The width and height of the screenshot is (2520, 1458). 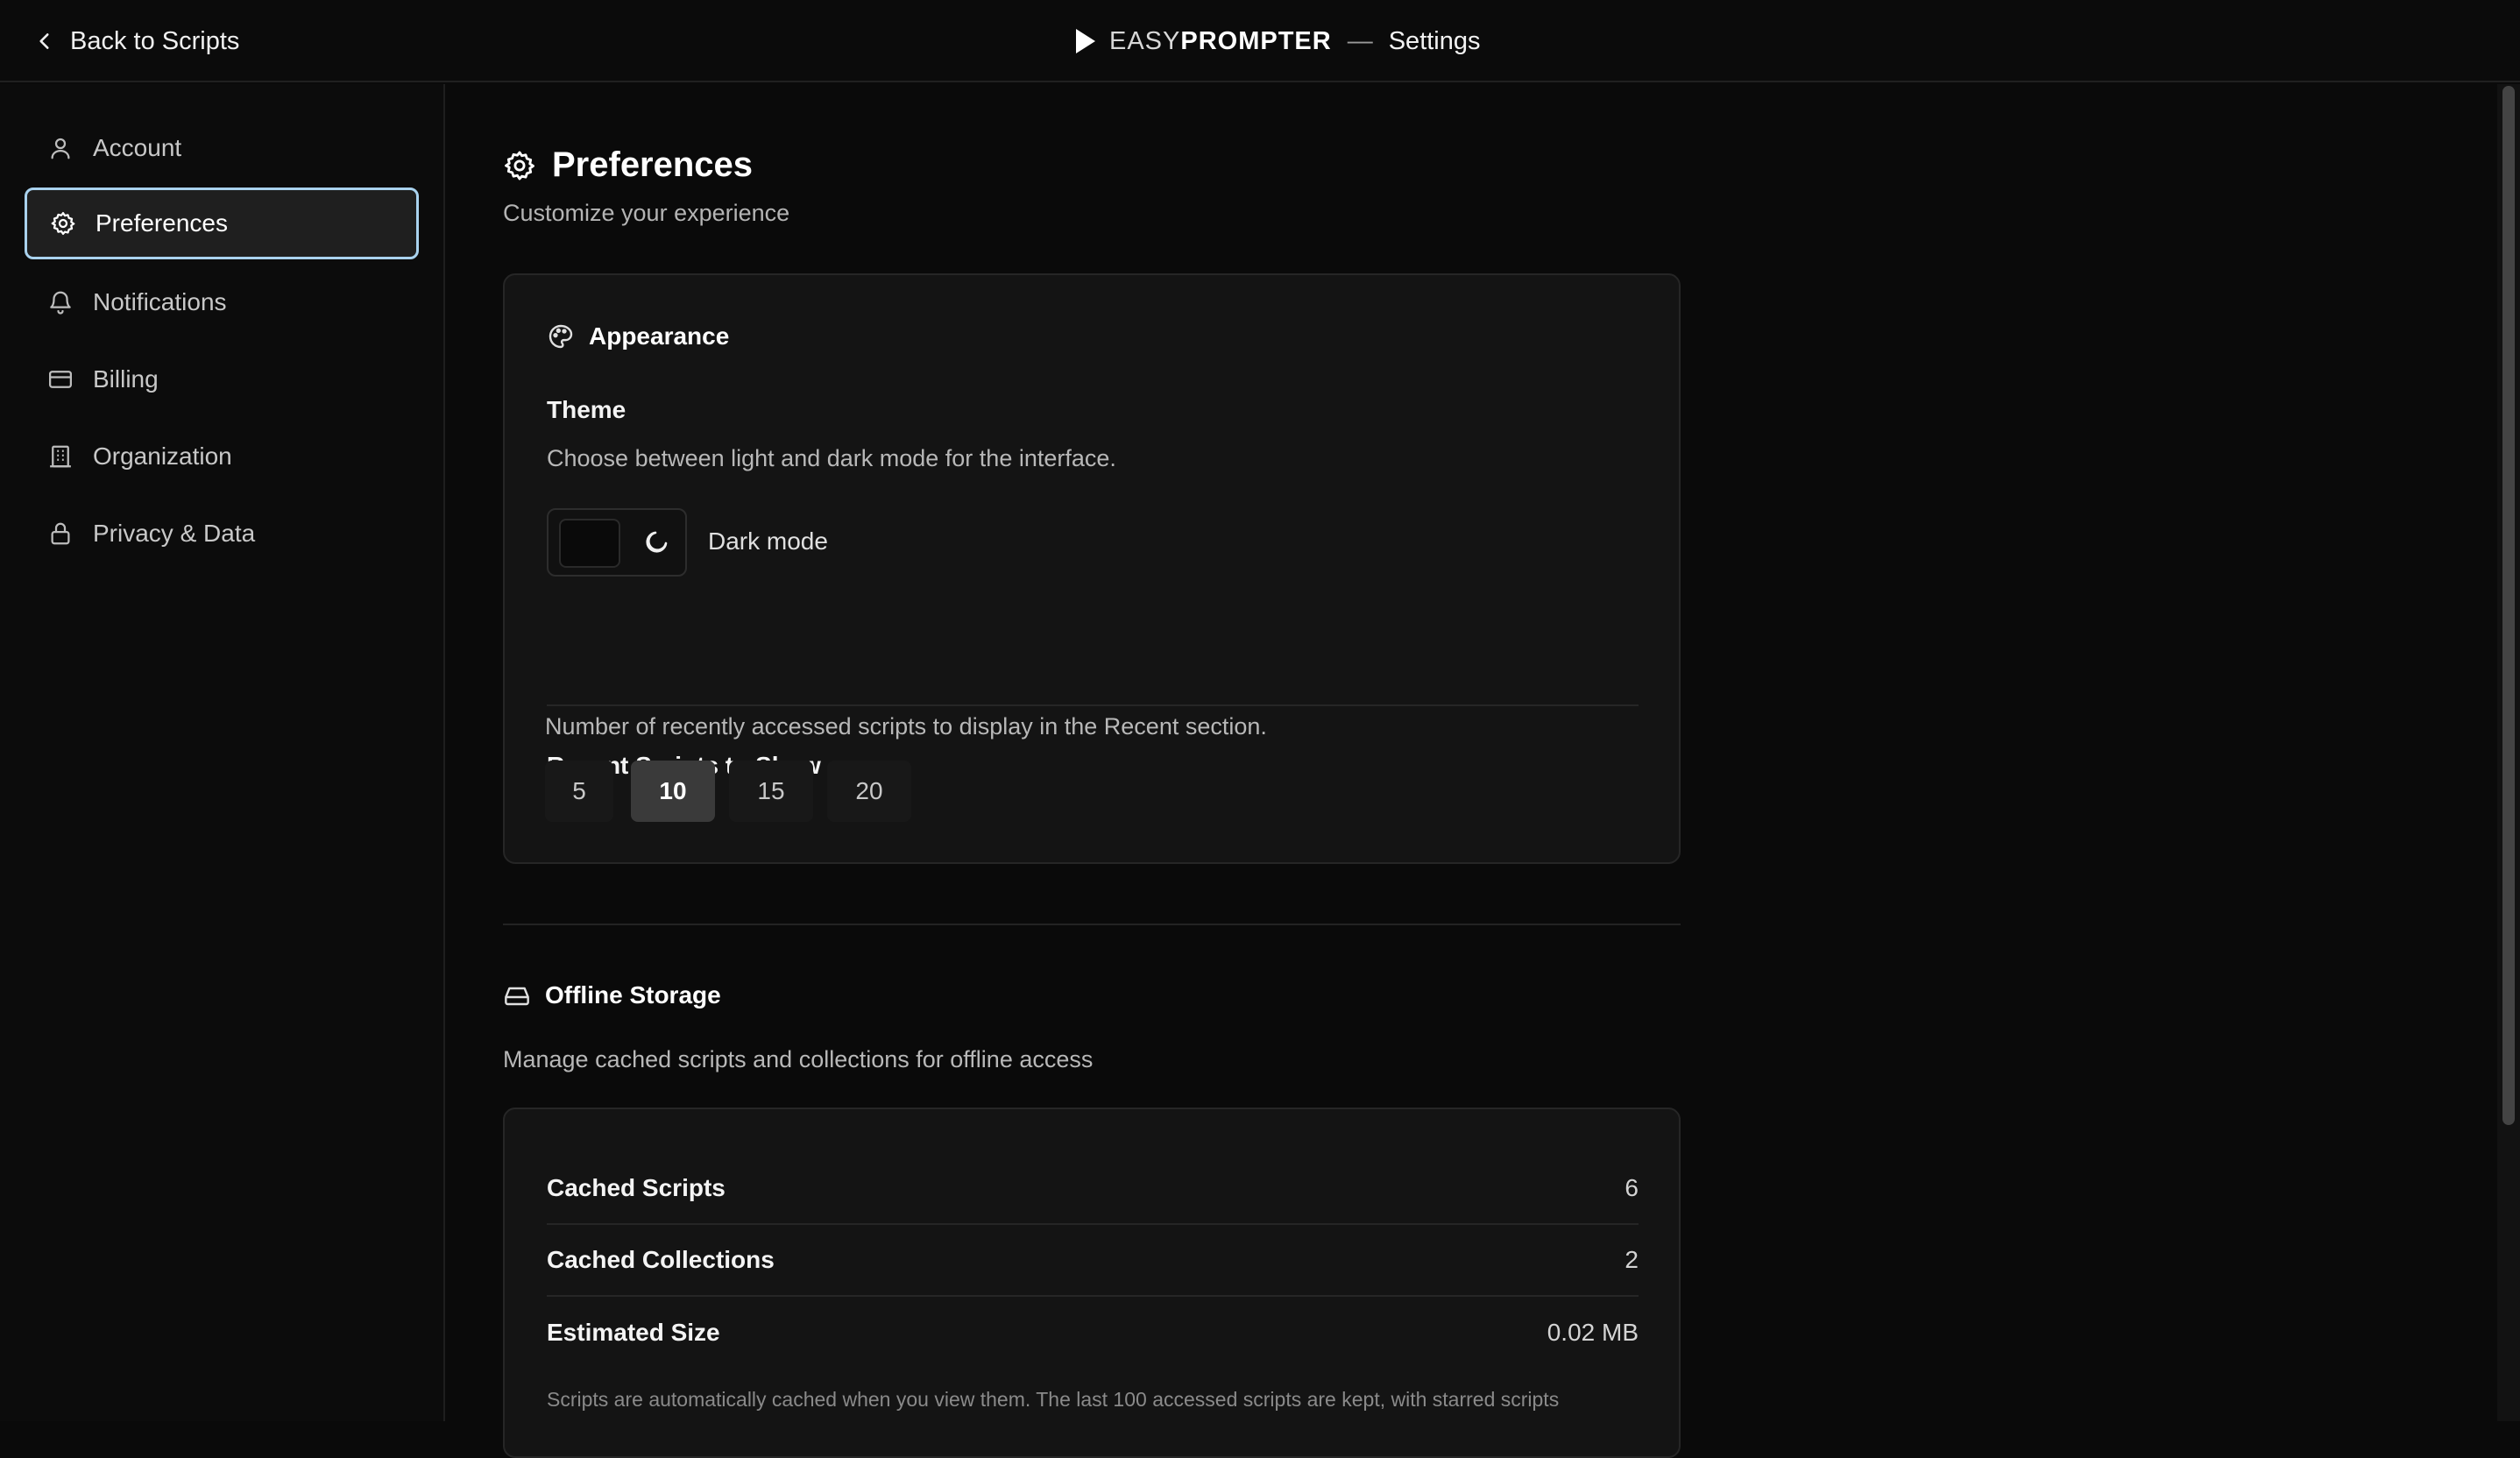 I want to click on sidebar-item-label: Account, so click(x=137, y=147).